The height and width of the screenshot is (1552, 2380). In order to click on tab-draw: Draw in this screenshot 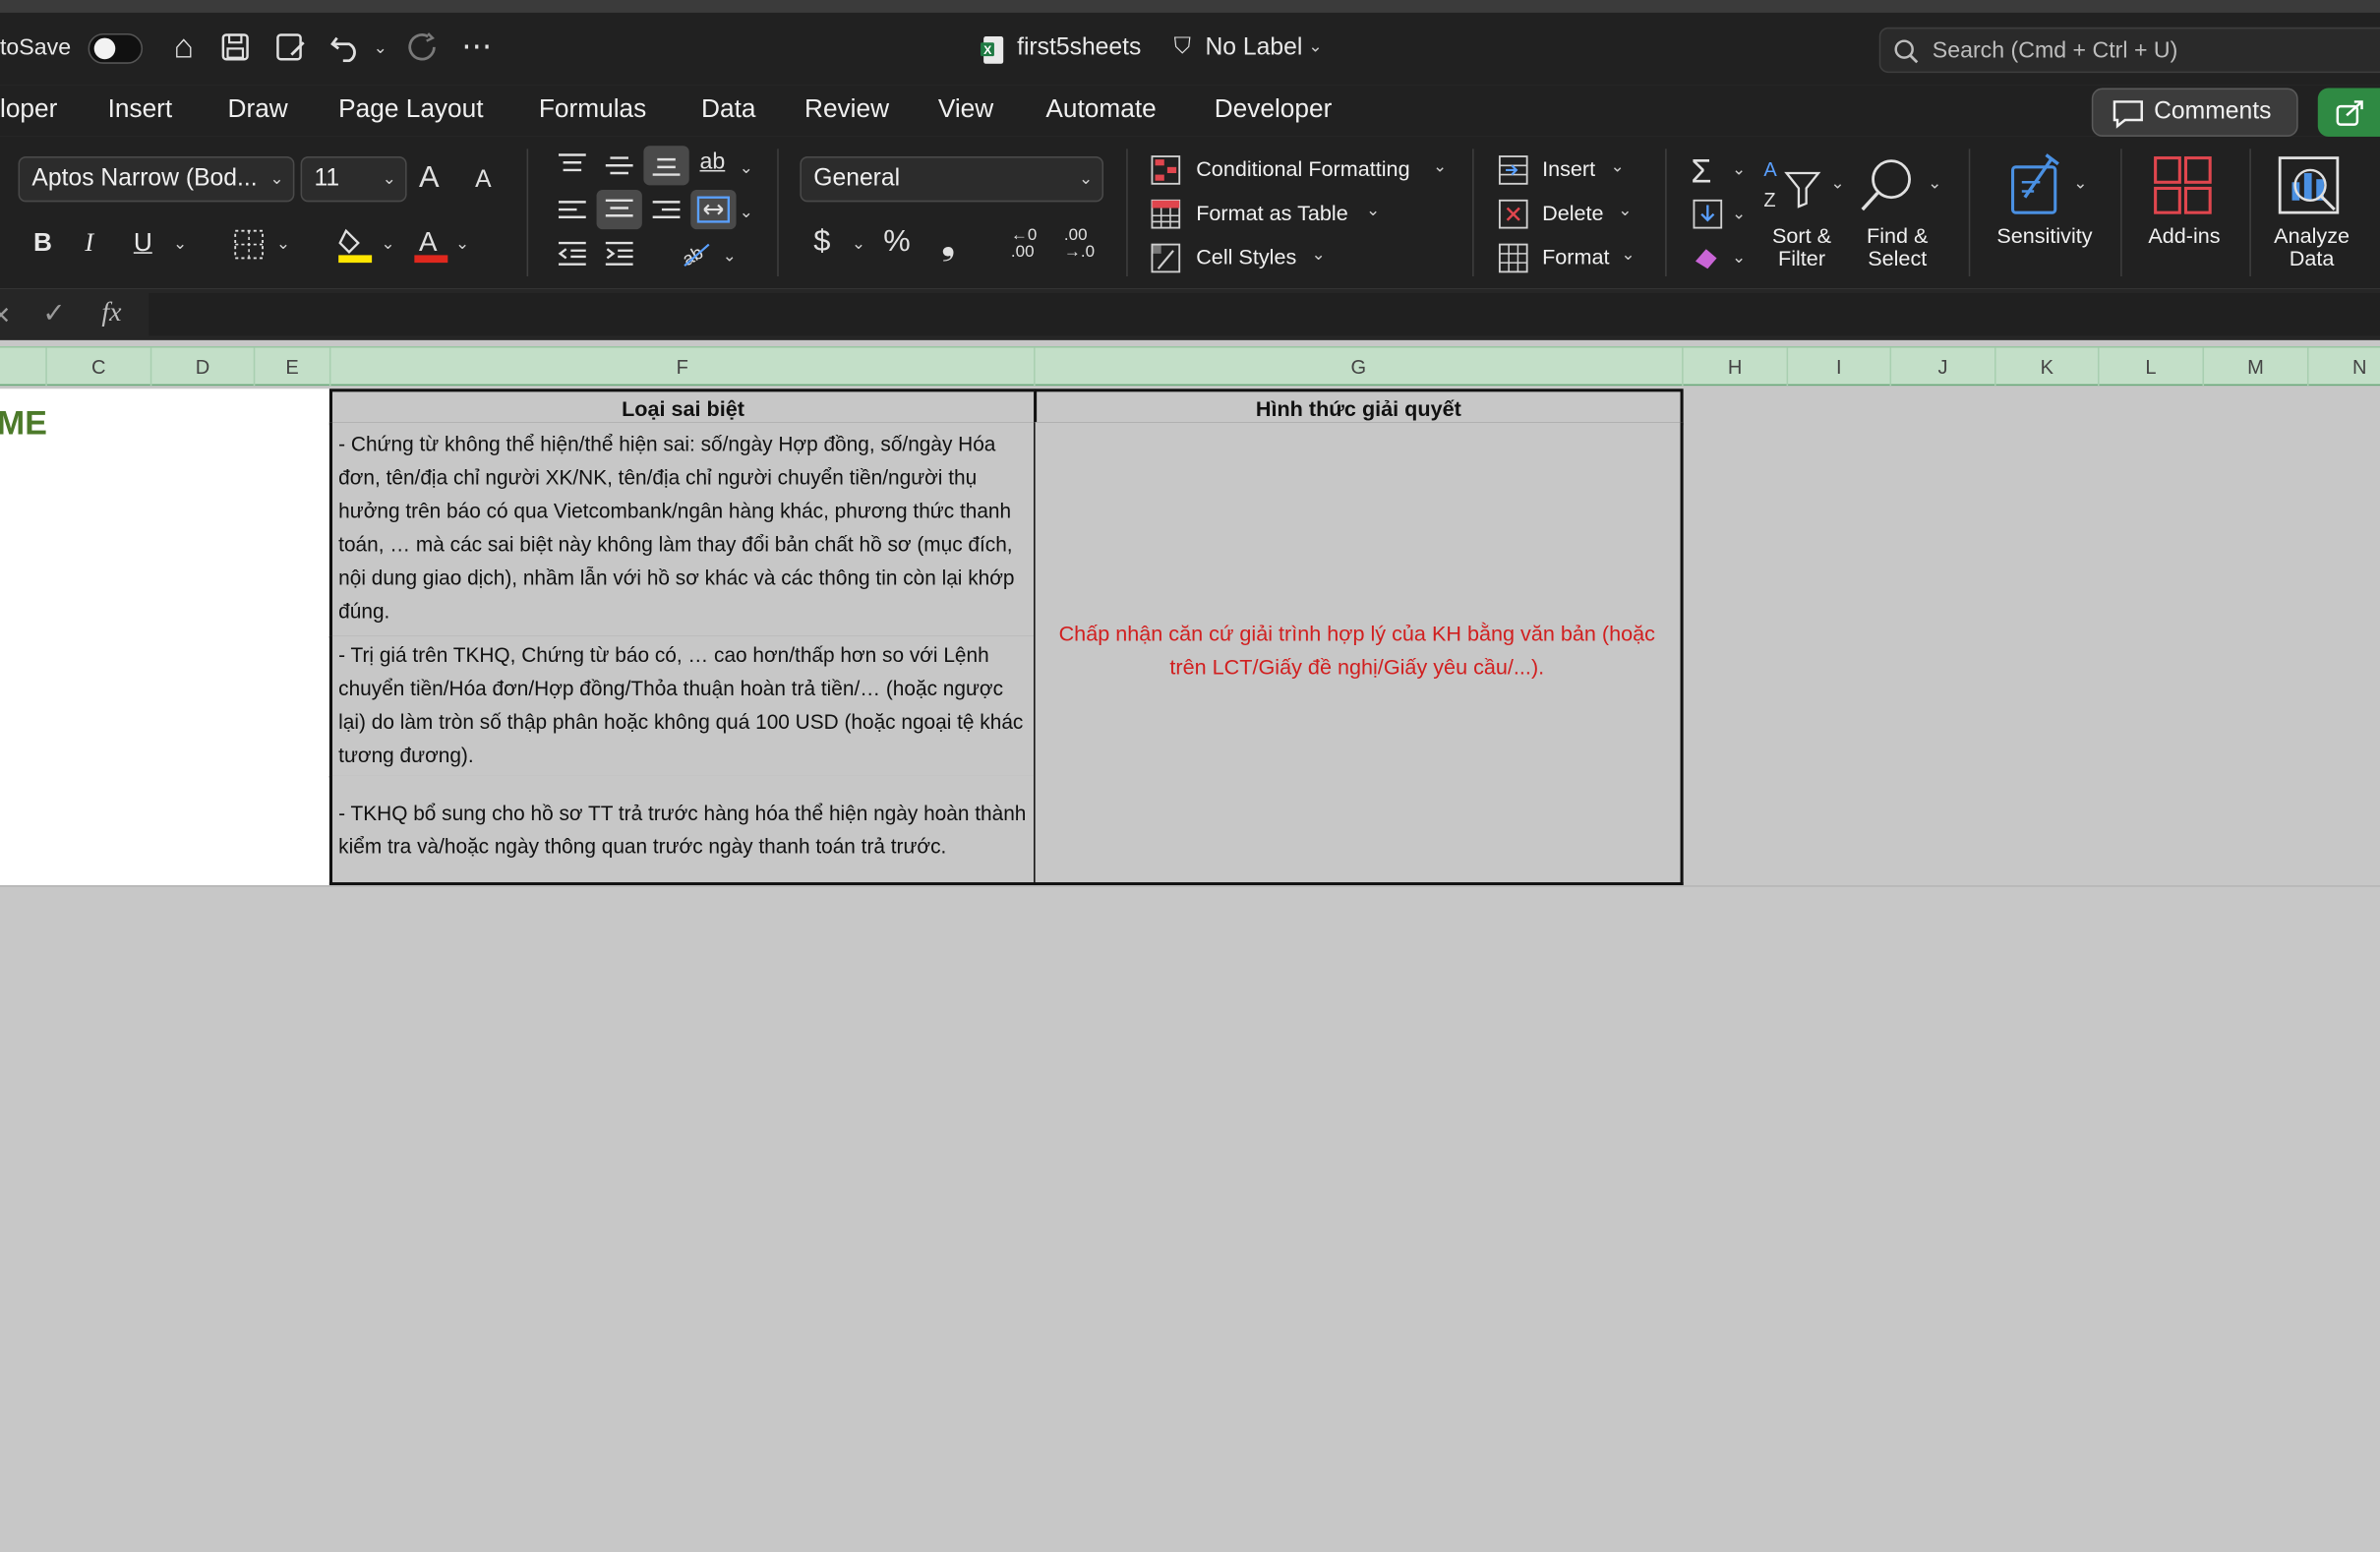, I will do `click(258, 109)`.